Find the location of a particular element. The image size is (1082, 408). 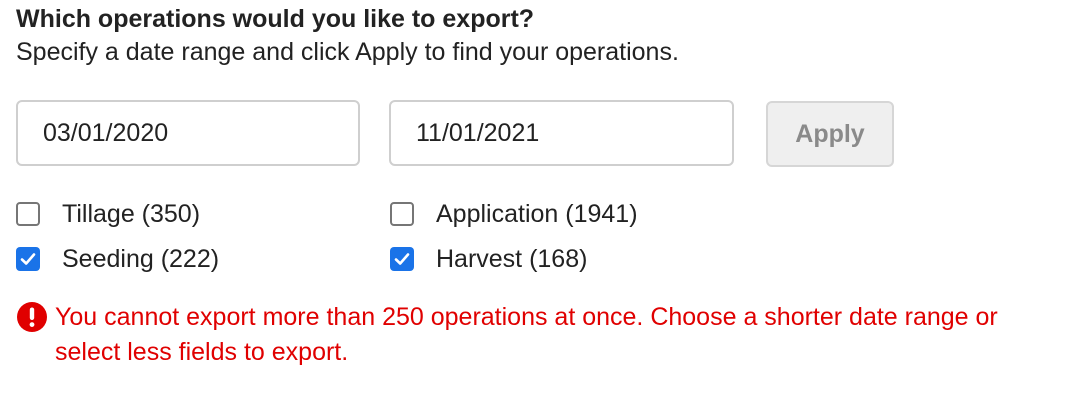

operation-label: Application (1941) is located at coordinates (537, 213).